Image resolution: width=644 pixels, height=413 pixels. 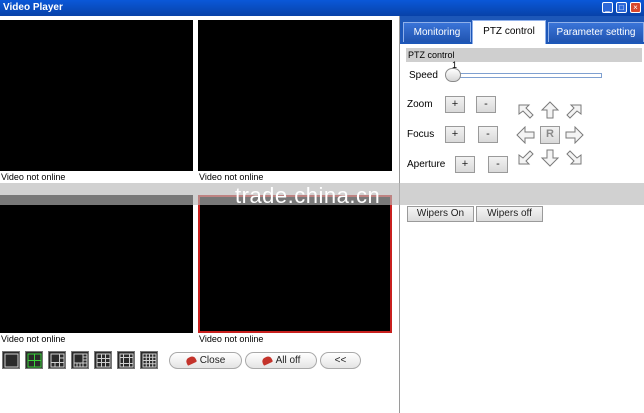 I want to click on tab-bar: Monitoring PTZ control Parameter setting, so click(x=522, y=30).